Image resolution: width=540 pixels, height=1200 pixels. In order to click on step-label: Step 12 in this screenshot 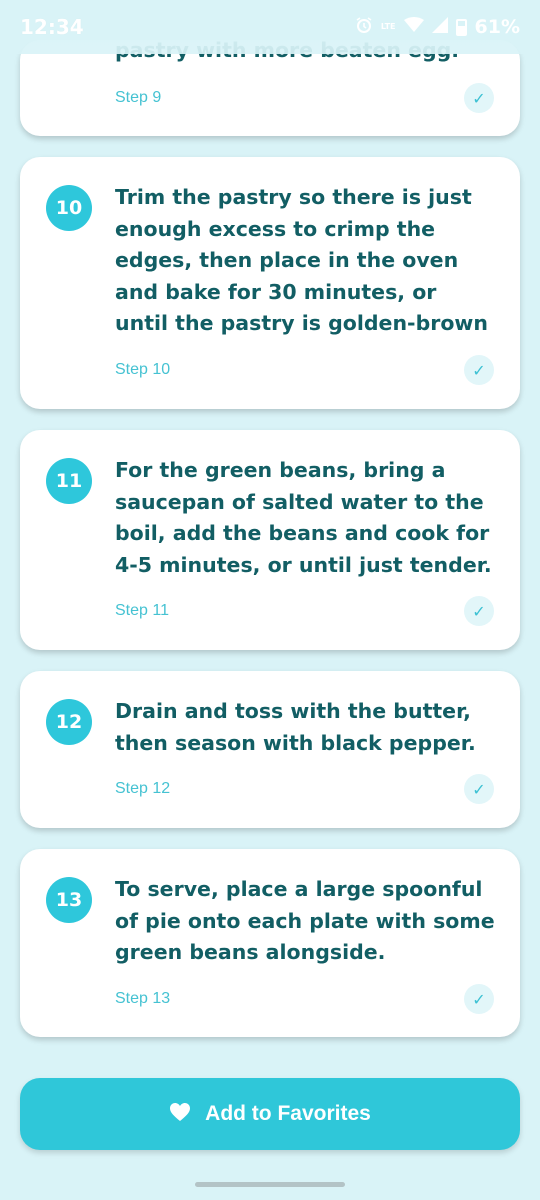, I will do `click(143, 788)`.